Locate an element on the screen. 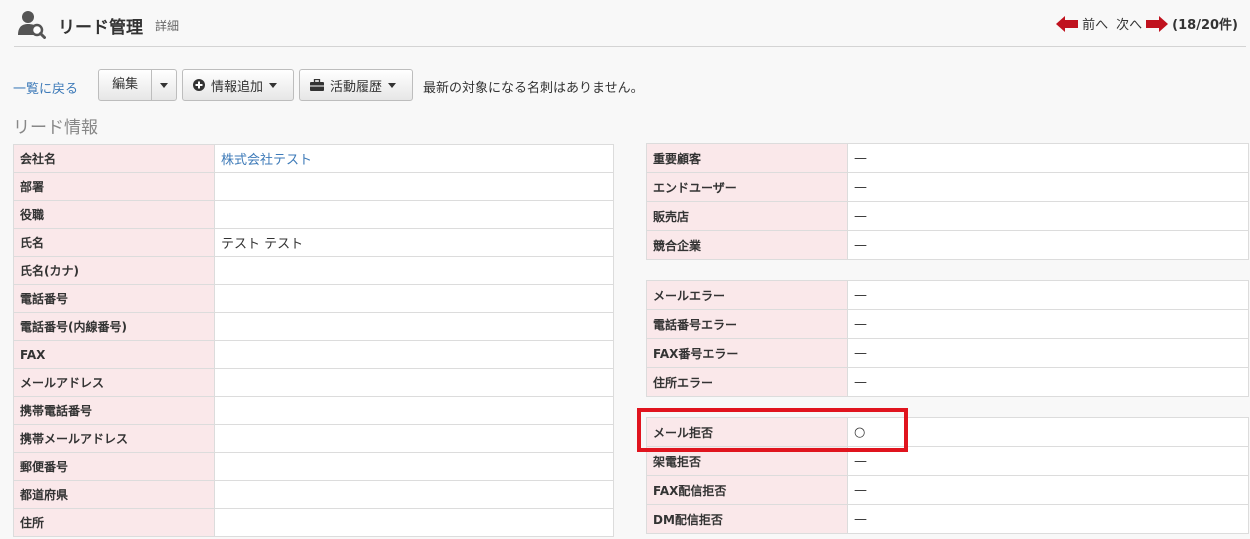  edit-button: 編集 is located at coordinates (126, 85).